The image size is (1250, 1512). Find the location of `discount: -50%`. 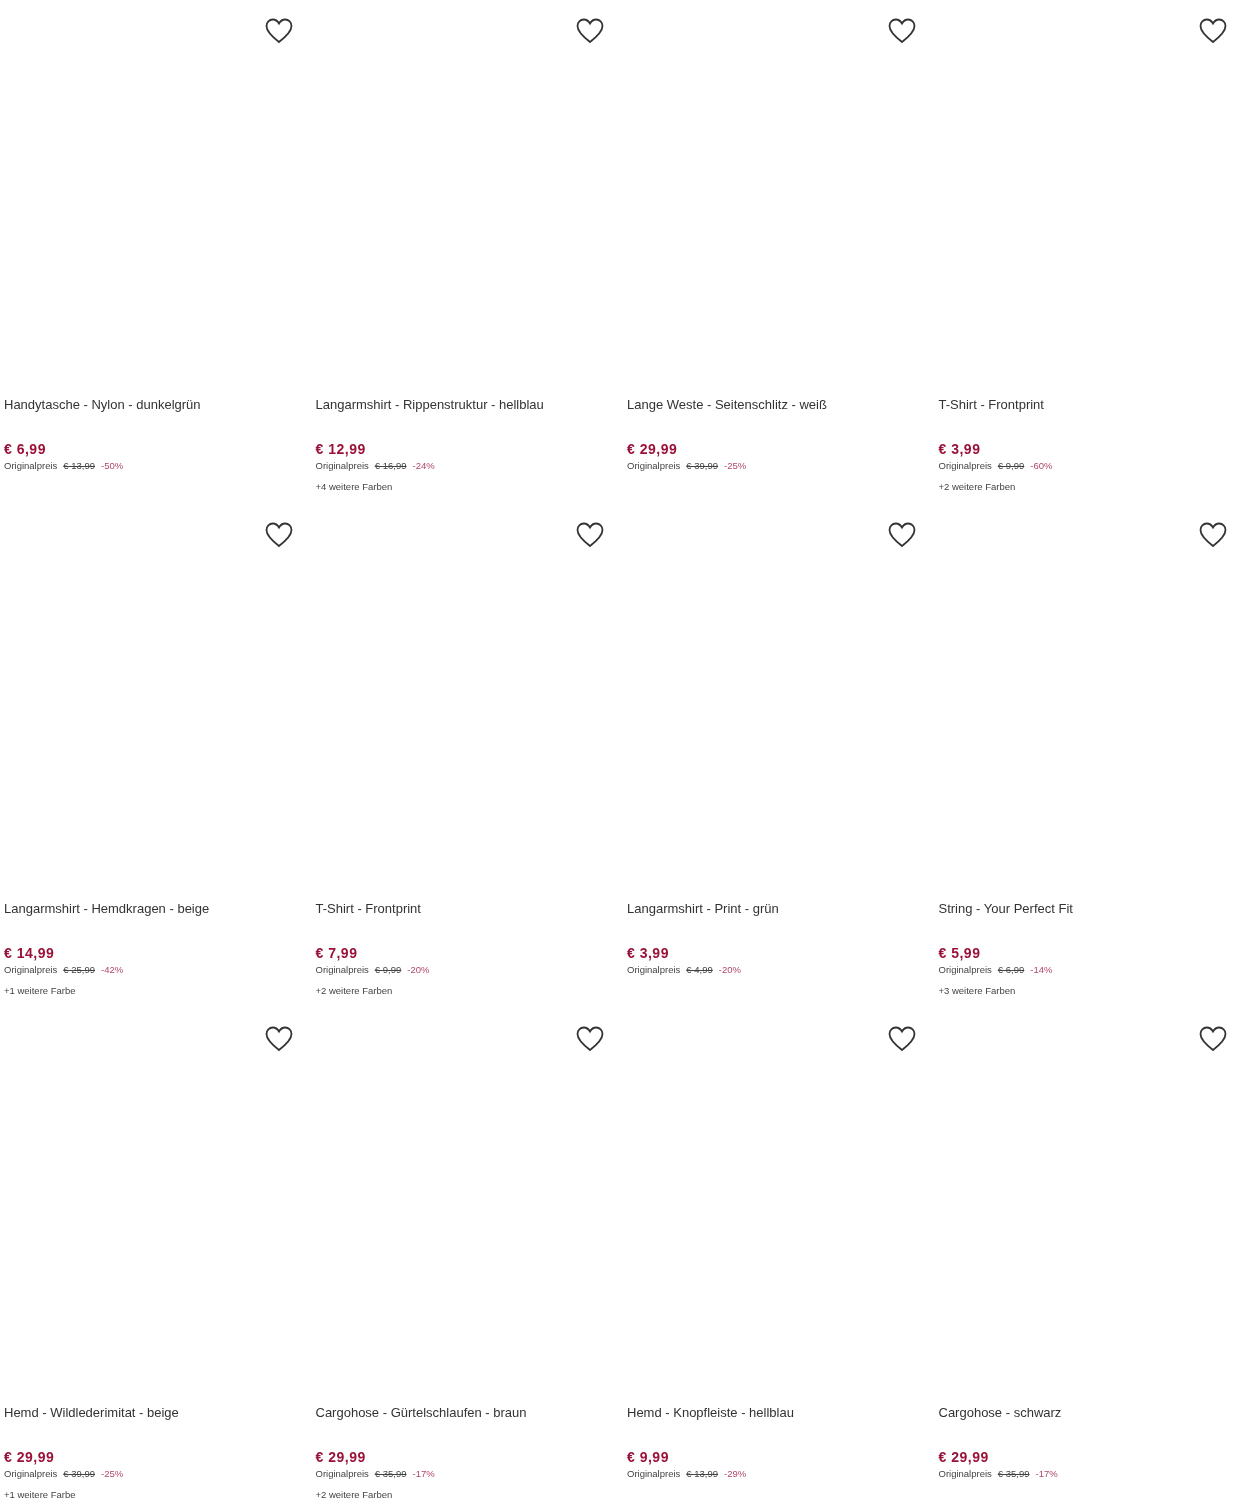

discount: -50% is located at coordinates (112, 466).